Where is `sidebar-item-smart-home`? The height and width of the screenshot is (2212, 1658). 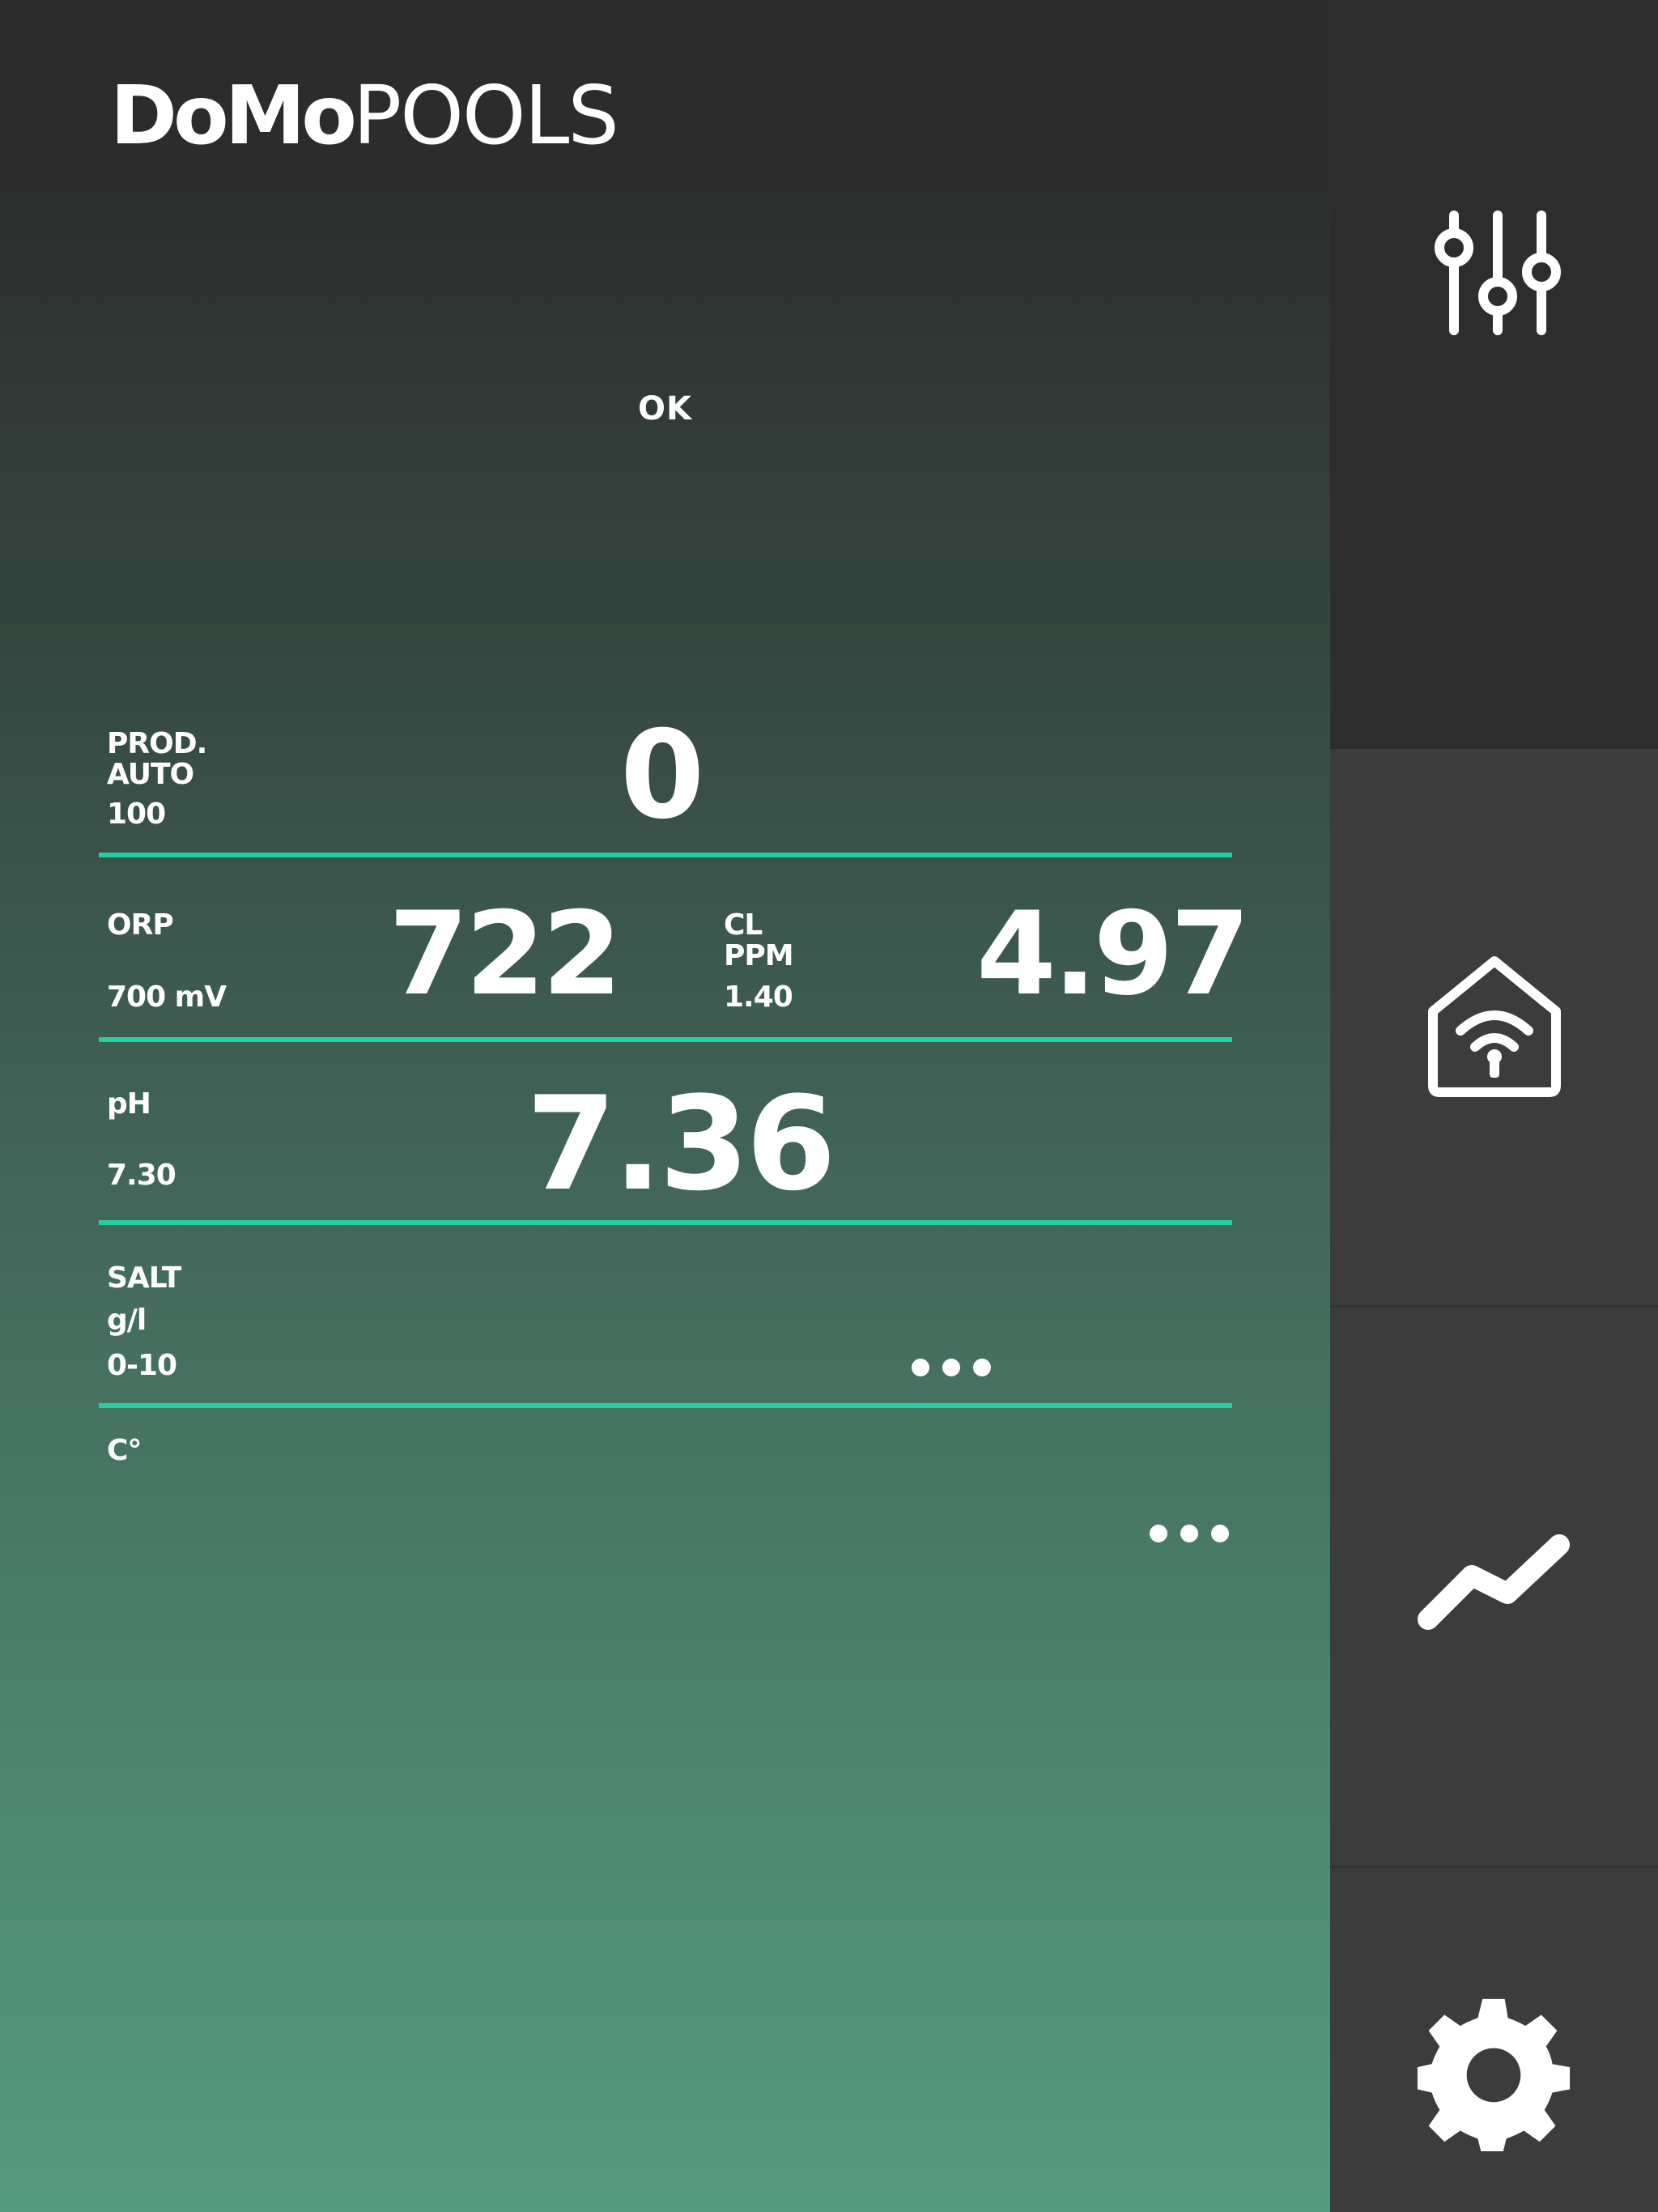 sidebar-item-smart-home is located at coordinates (1494, 1028).